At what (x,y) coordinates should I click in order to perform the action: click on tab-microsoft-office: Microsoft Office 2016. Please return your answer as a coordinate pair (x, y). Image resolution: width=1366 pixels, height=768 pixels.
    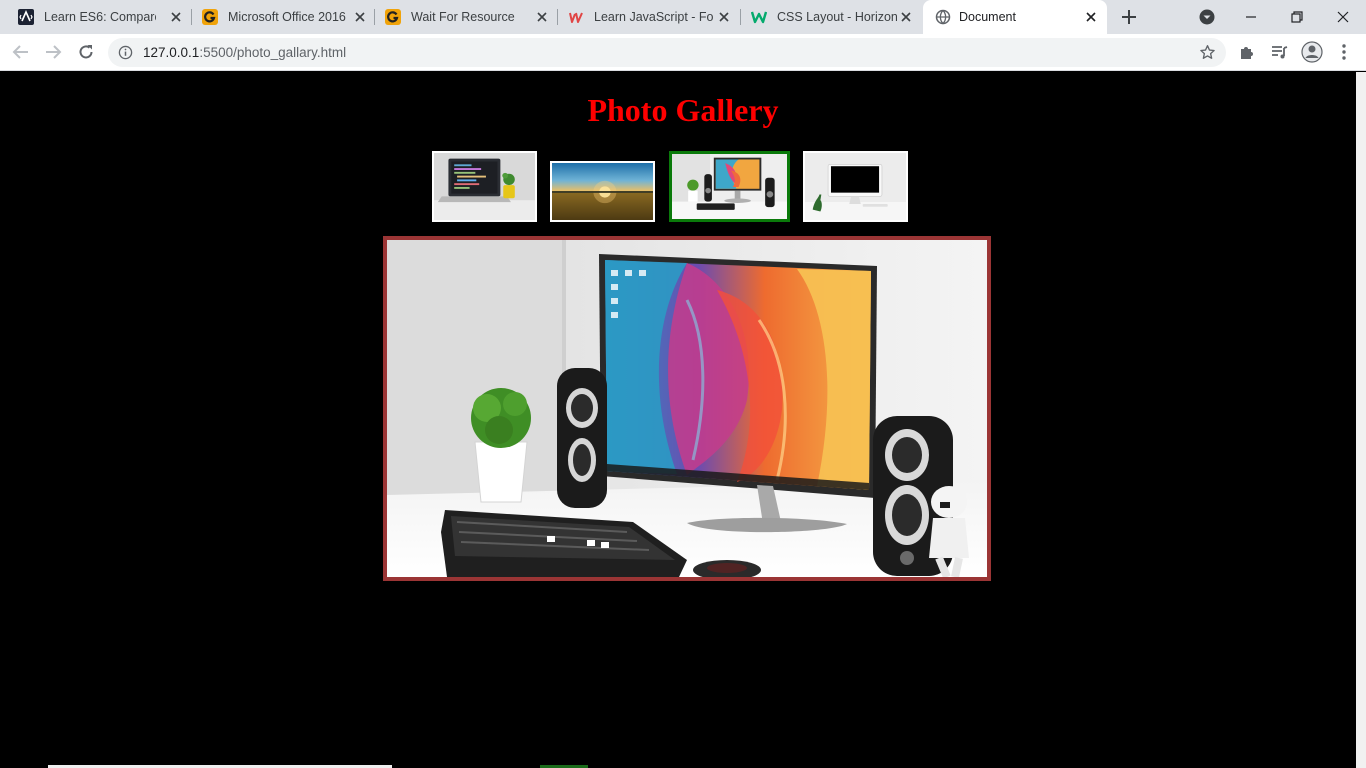
    Looking at the image, I should click on (283, 17).